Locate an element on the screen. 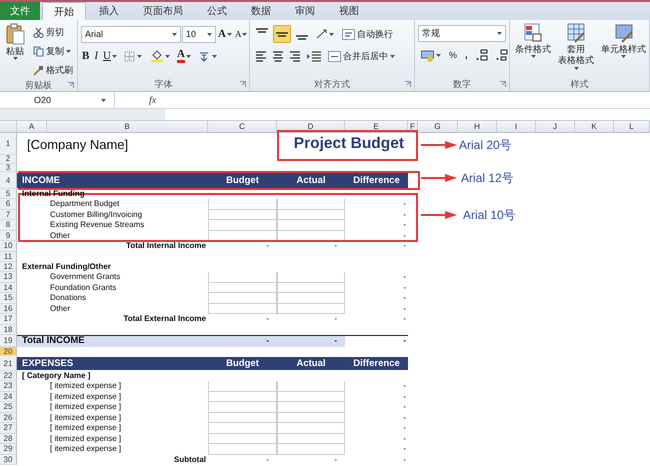 This screenshot has height=466, width=650. style-button: 单元格样式 is located at coordinates (623, 50).